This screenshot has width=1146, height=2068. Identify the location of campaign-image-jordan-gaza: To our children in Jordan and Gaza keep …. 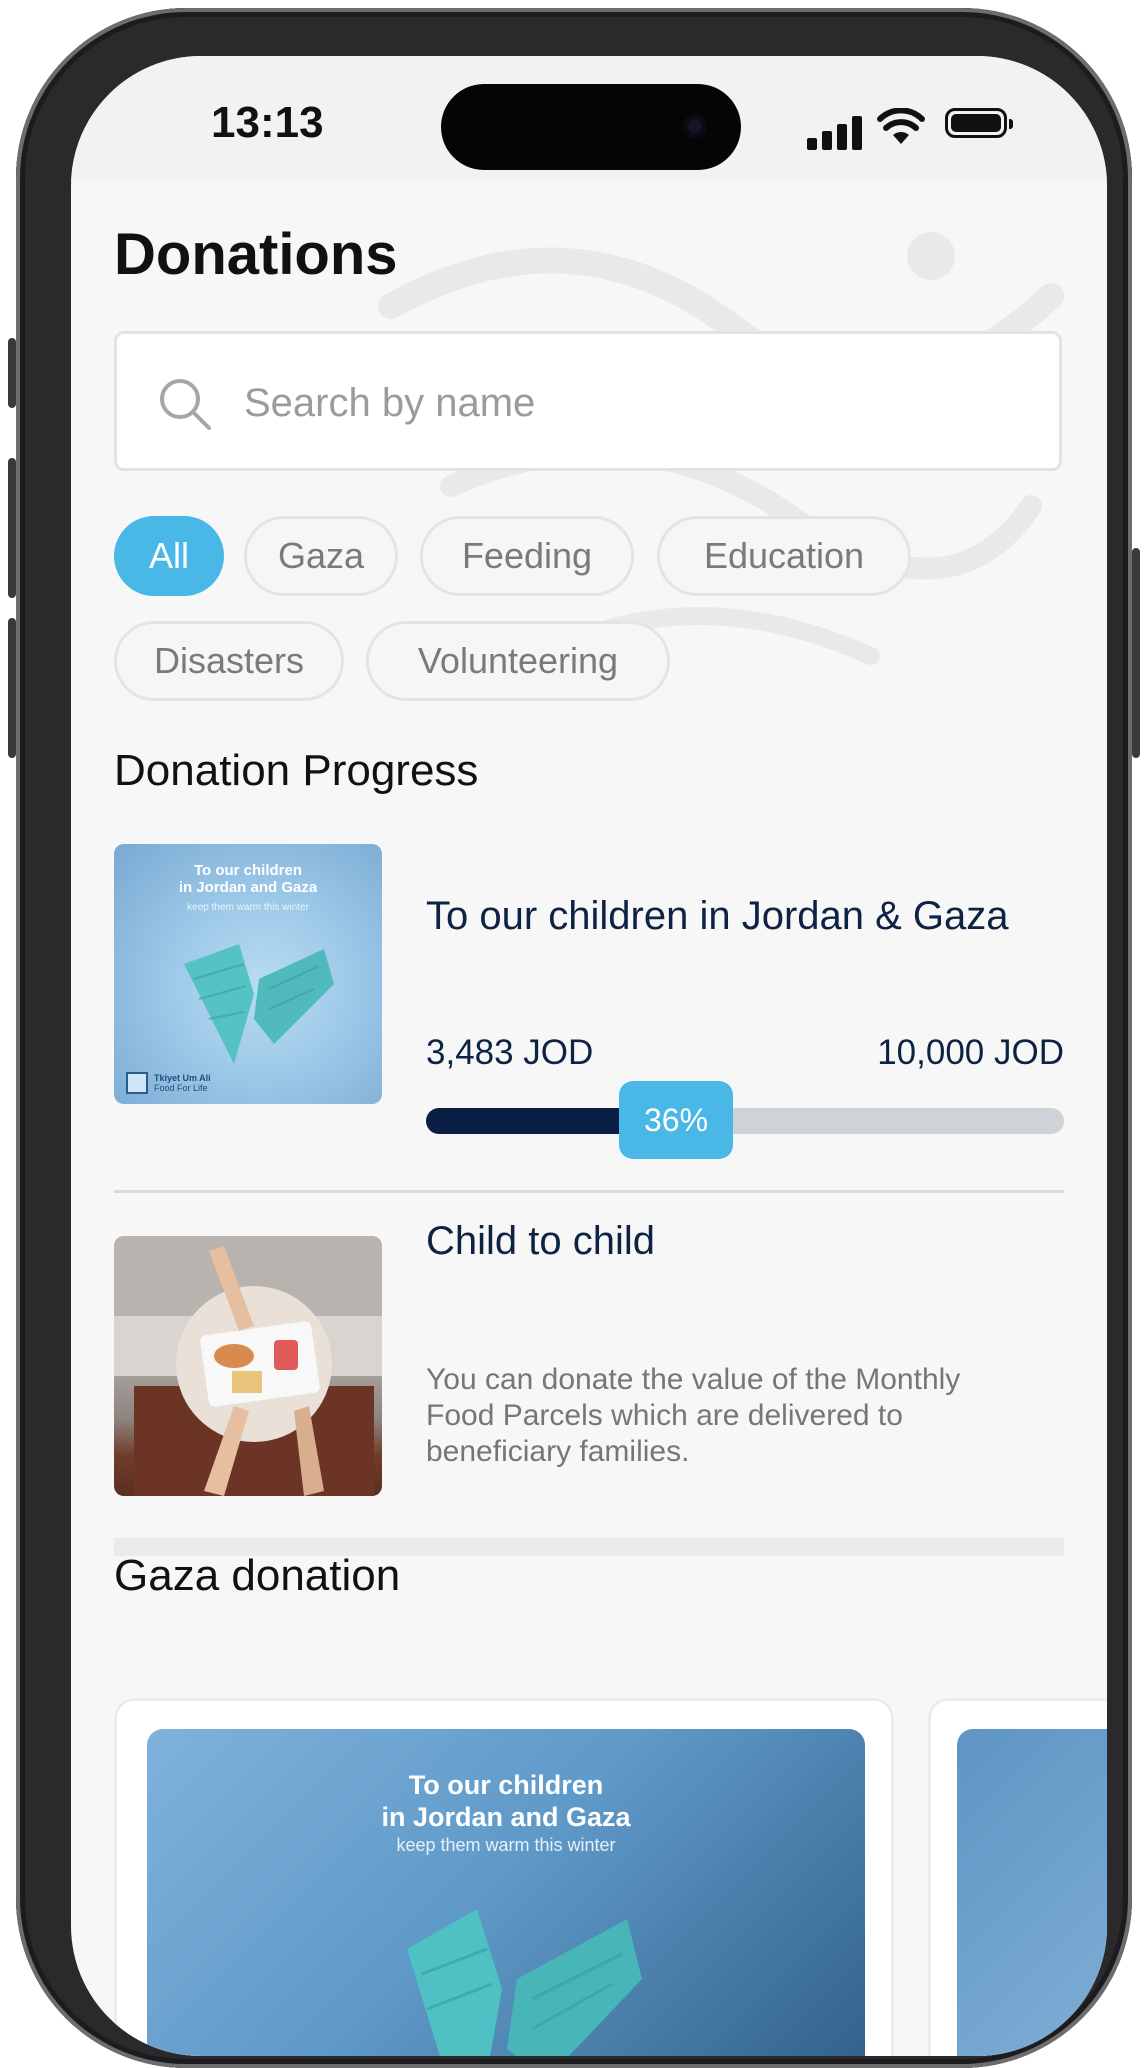
(248, 974).